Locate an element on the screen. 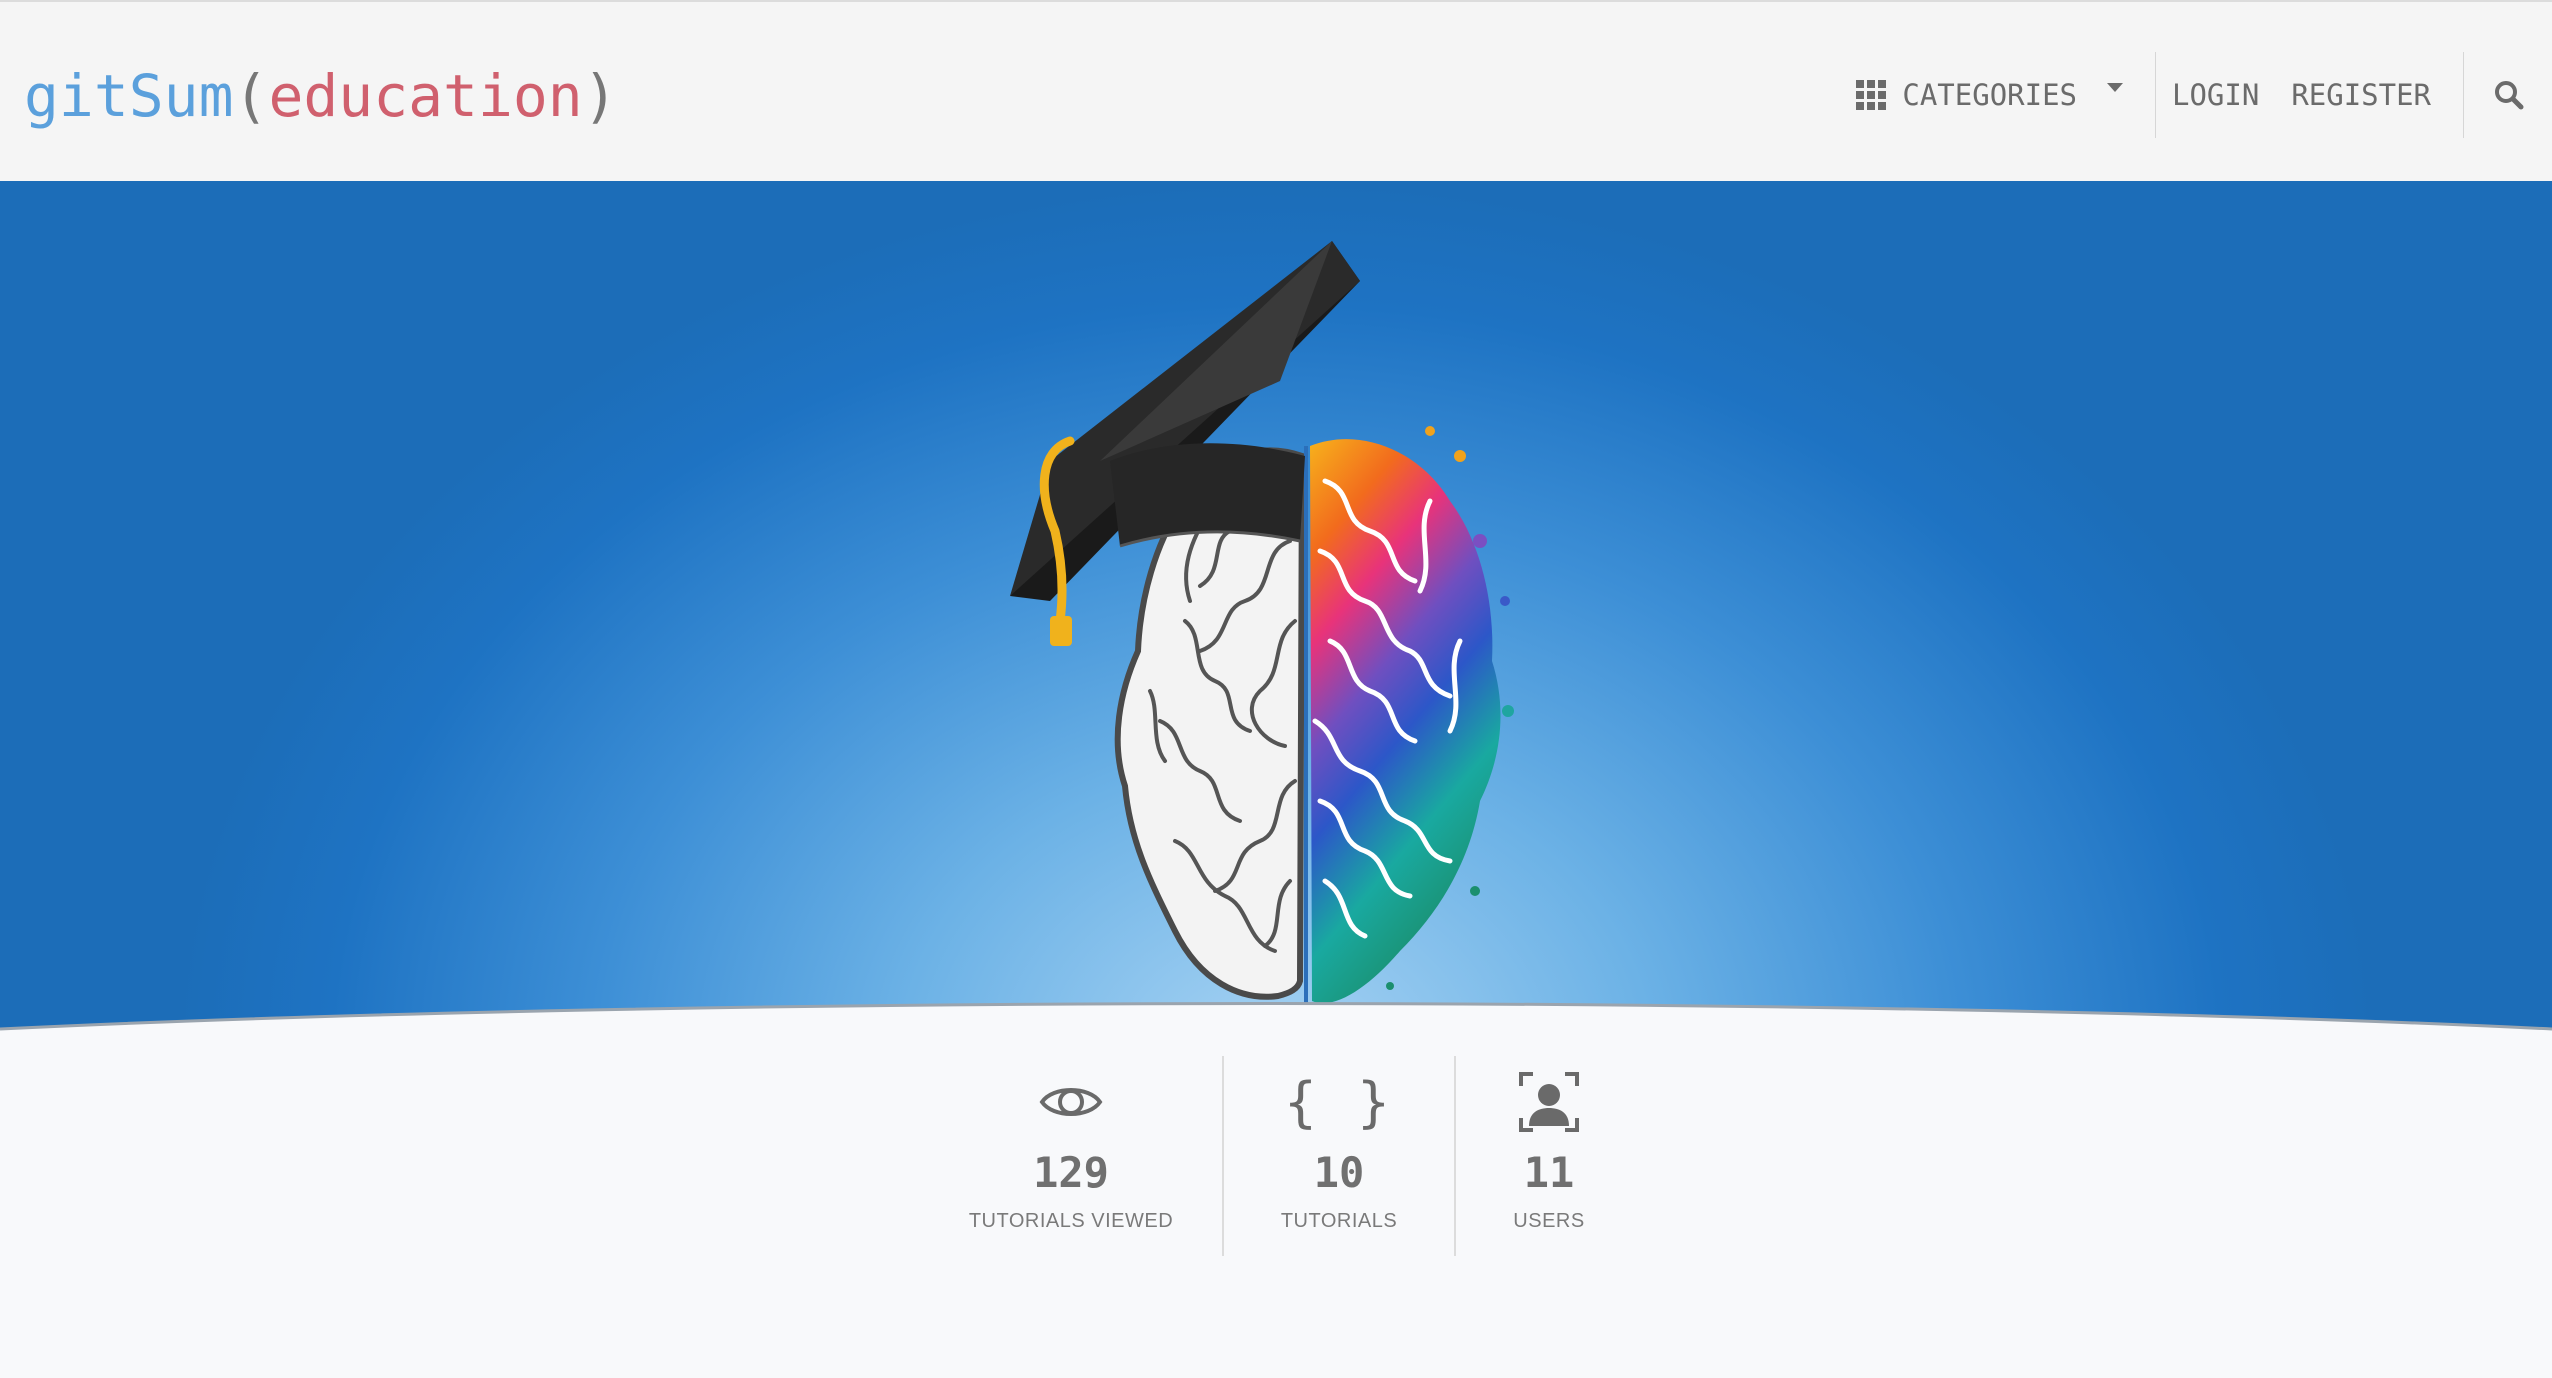 This screenshot has width=2552, height=1378. stat-label: TUTORIALS VIEWED is located at coordinates (1071, 1221).